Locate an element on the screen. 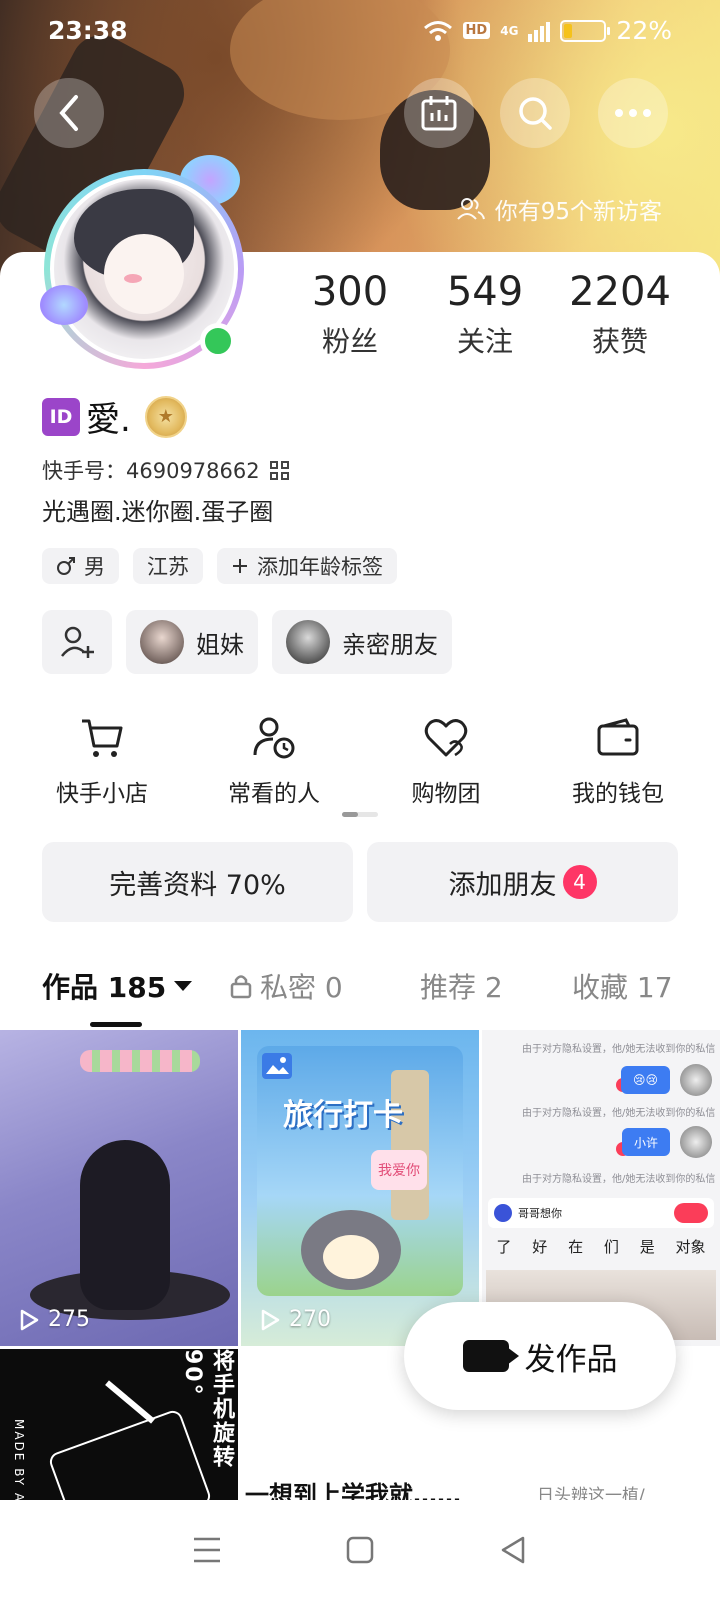  service-wallet: 我的钱包 is located at coordinates (618, 760).